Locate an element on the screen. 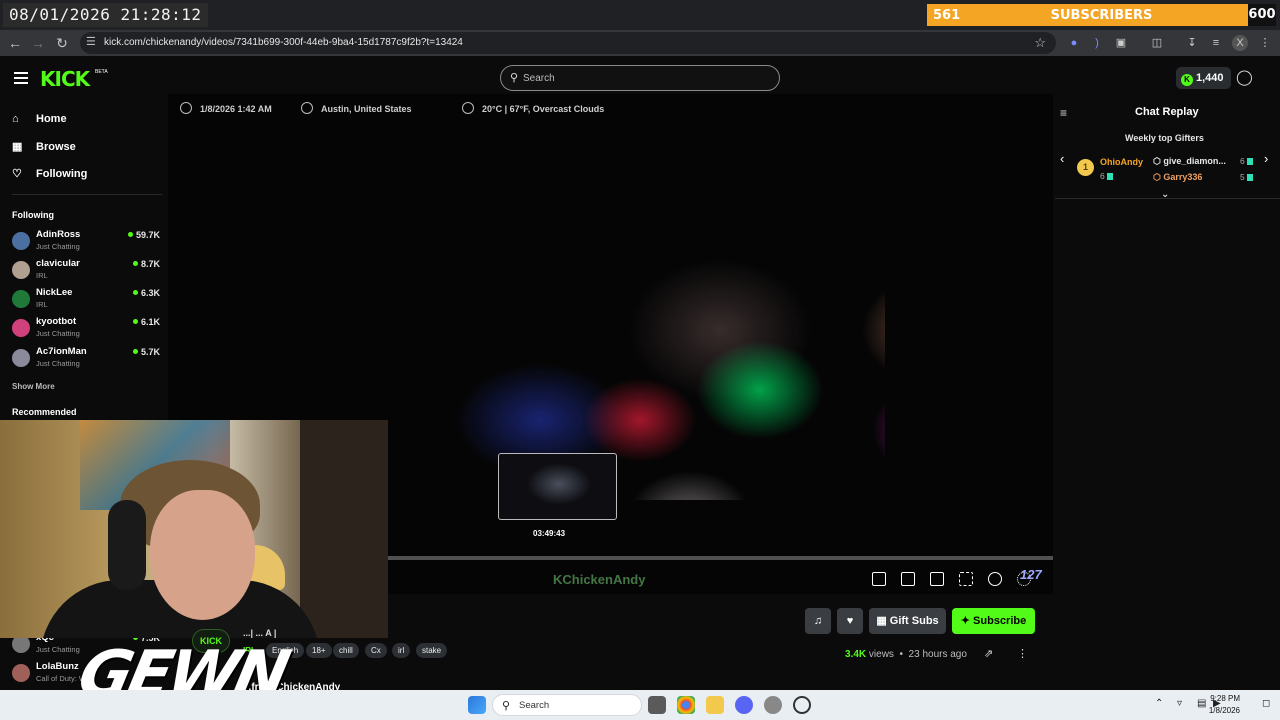  tag-chip: chill is located at coordinates (346, 650).